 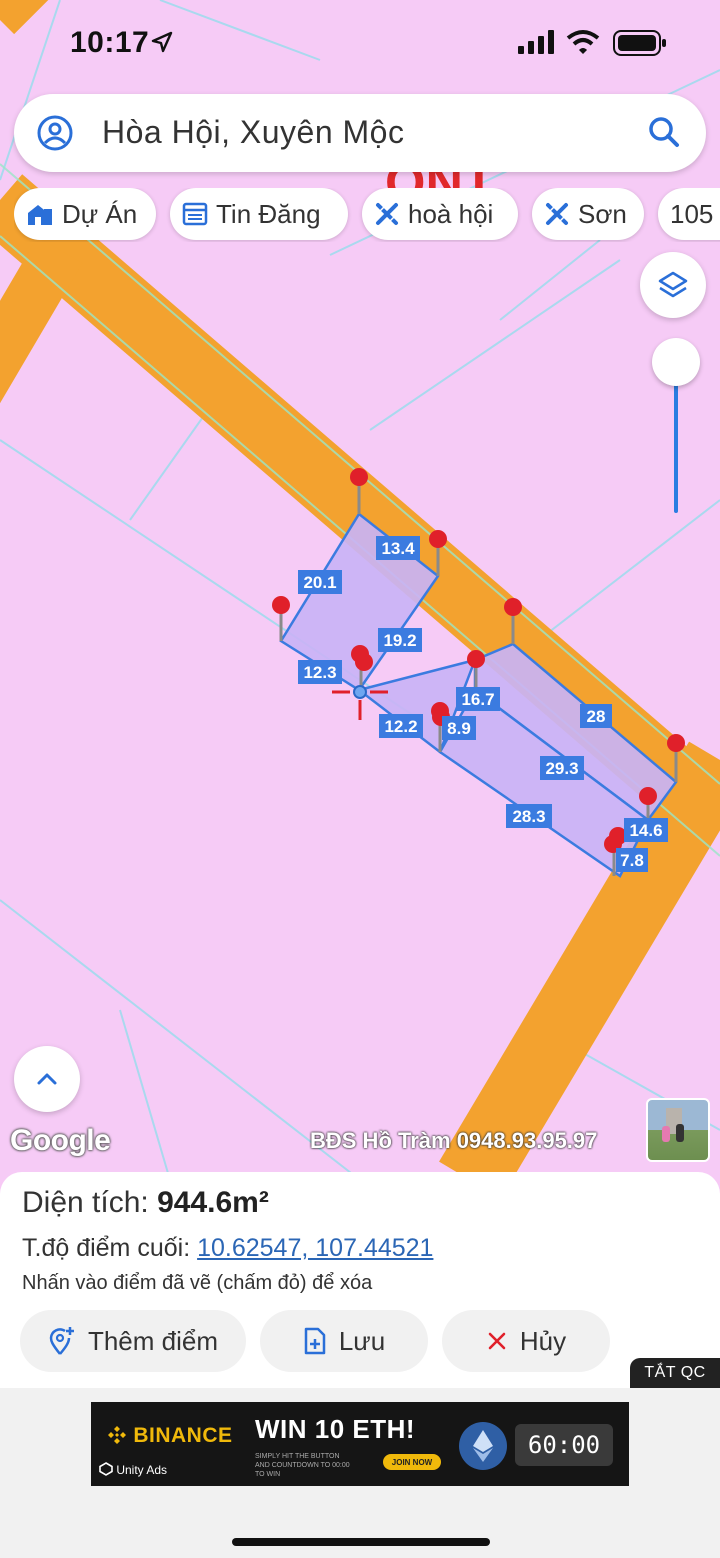 I want to click on svg-text: 20.1, so click(x=319, y=582).